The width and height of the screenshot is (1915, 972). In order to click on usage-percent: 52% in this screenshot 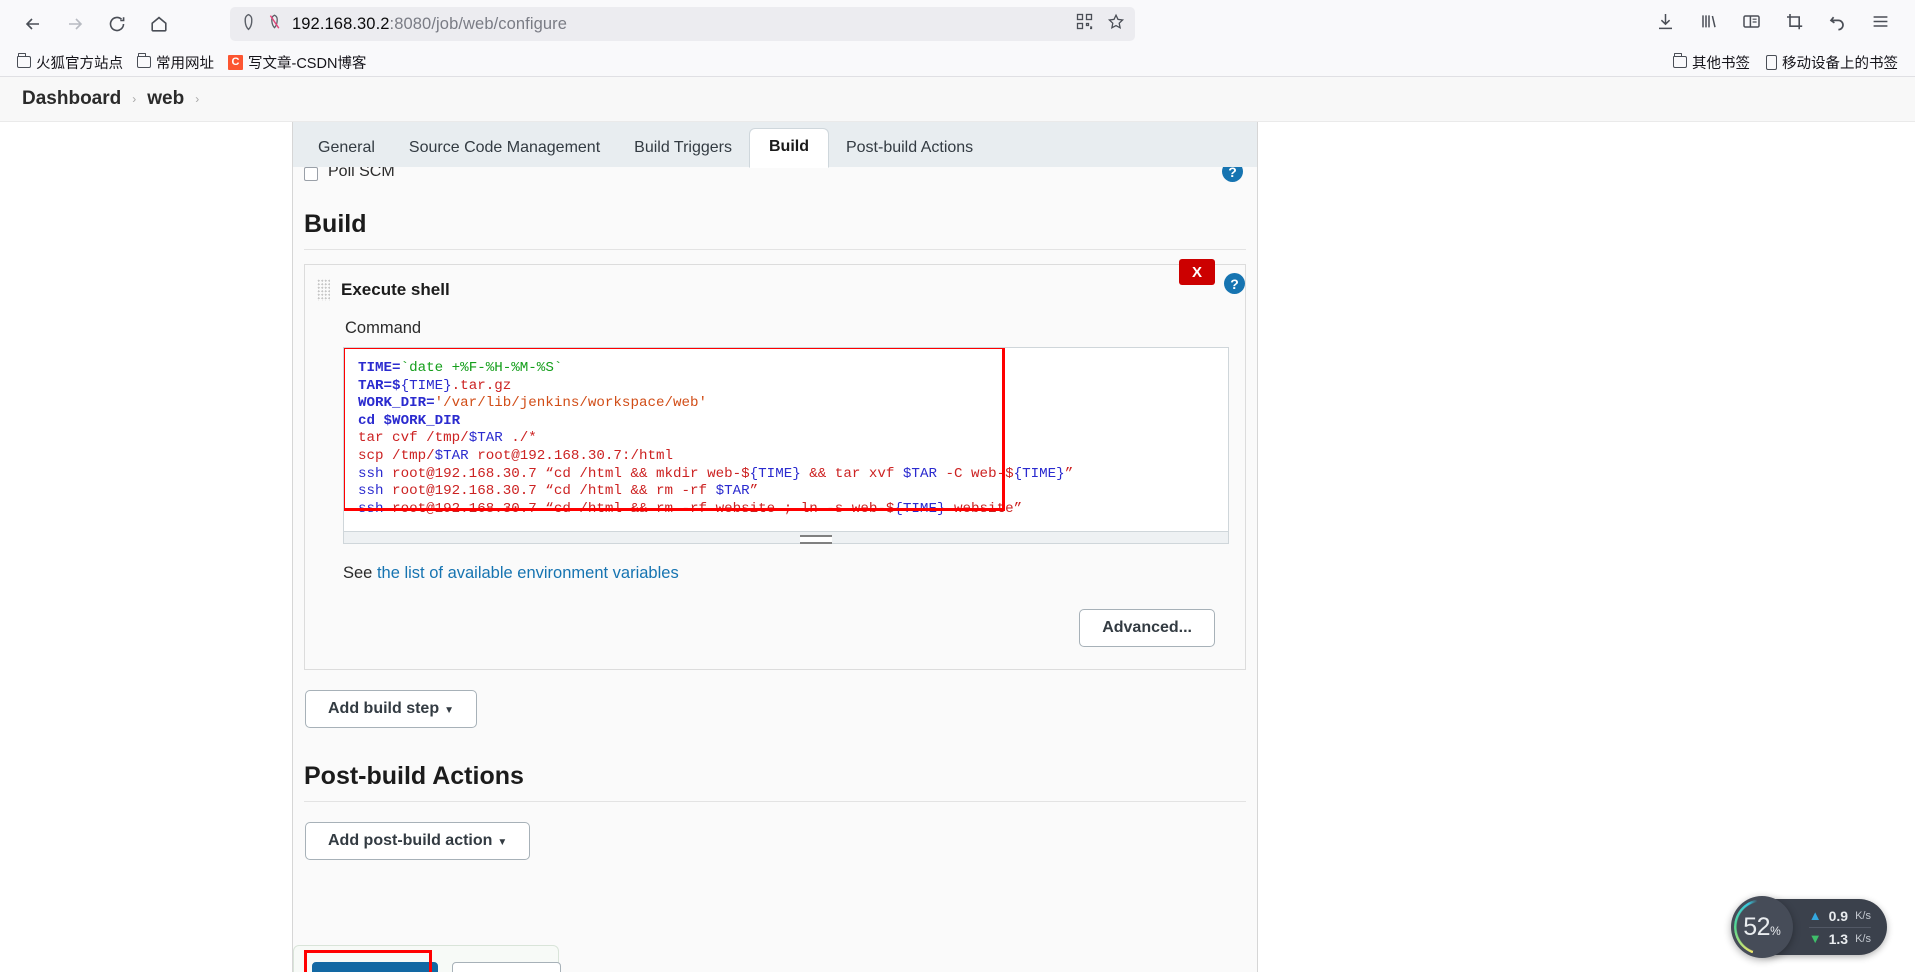, I will do `click(1762, 926)`.